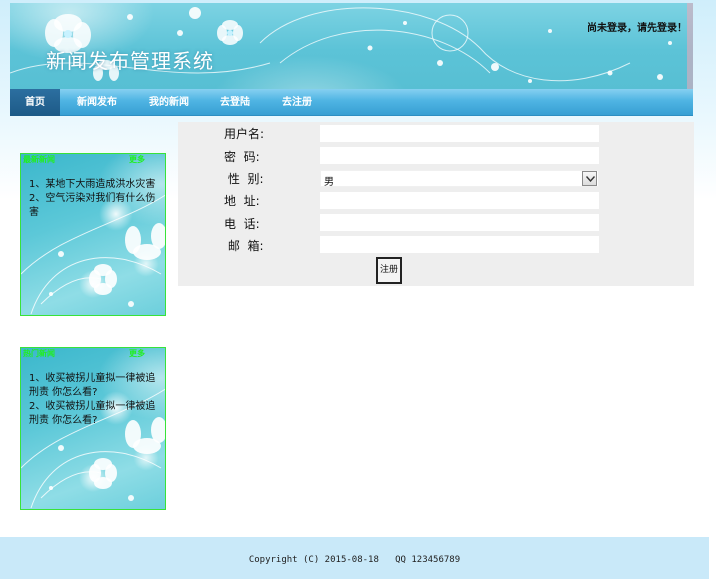 The image size is (716, 579). Describe the element at coordinates (244, 134) in the screenshot. I see `username-label: 用户名:` at that location.